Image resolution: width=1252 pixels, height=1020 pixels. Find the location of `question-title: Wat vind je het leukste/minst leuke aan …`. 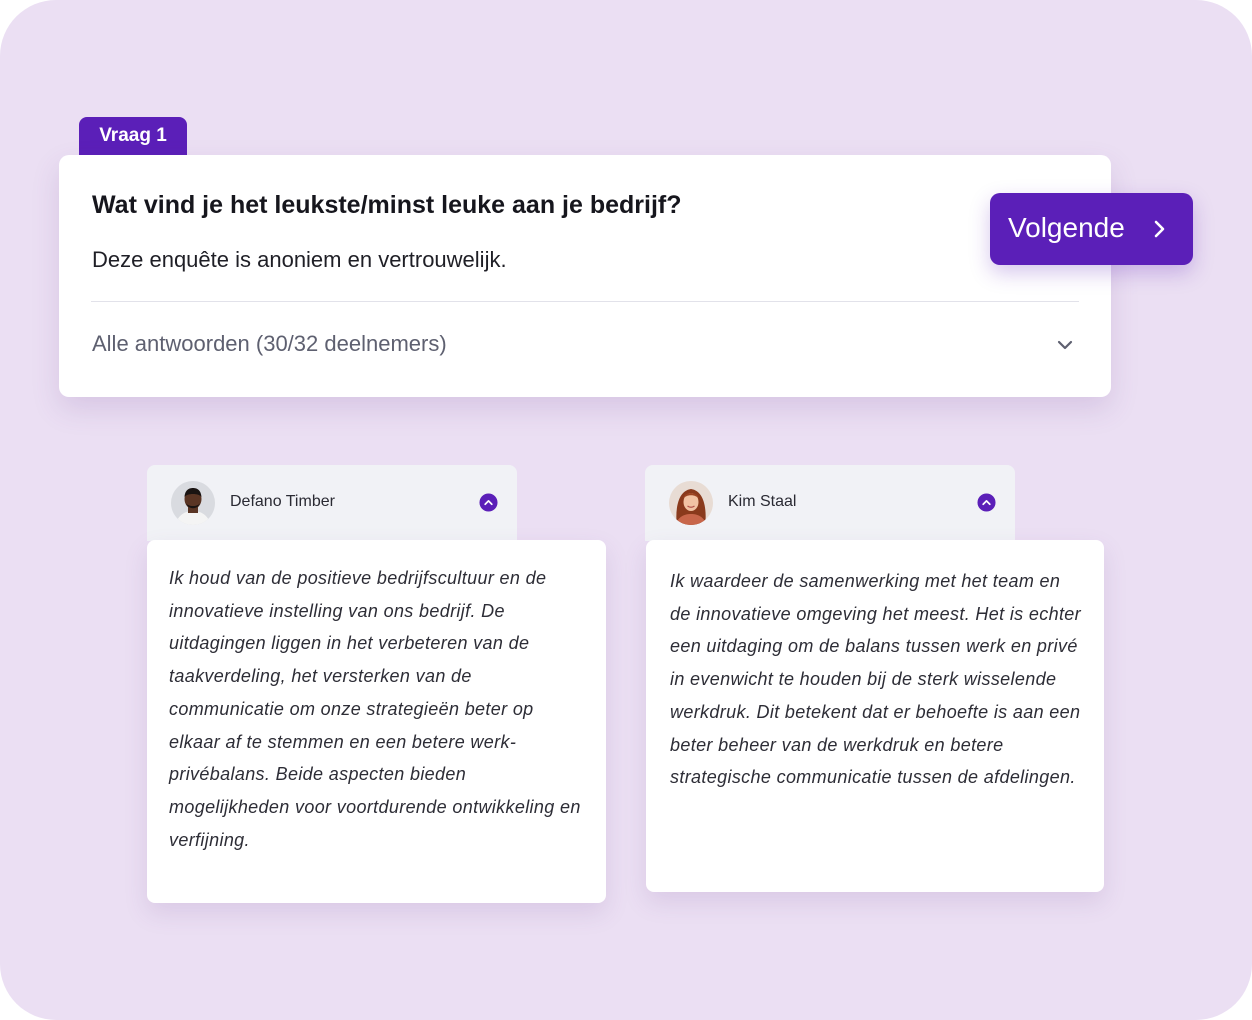

question-title: Wat vind je het leukste/minst leuke aan … is located at coordinates (387, 205).